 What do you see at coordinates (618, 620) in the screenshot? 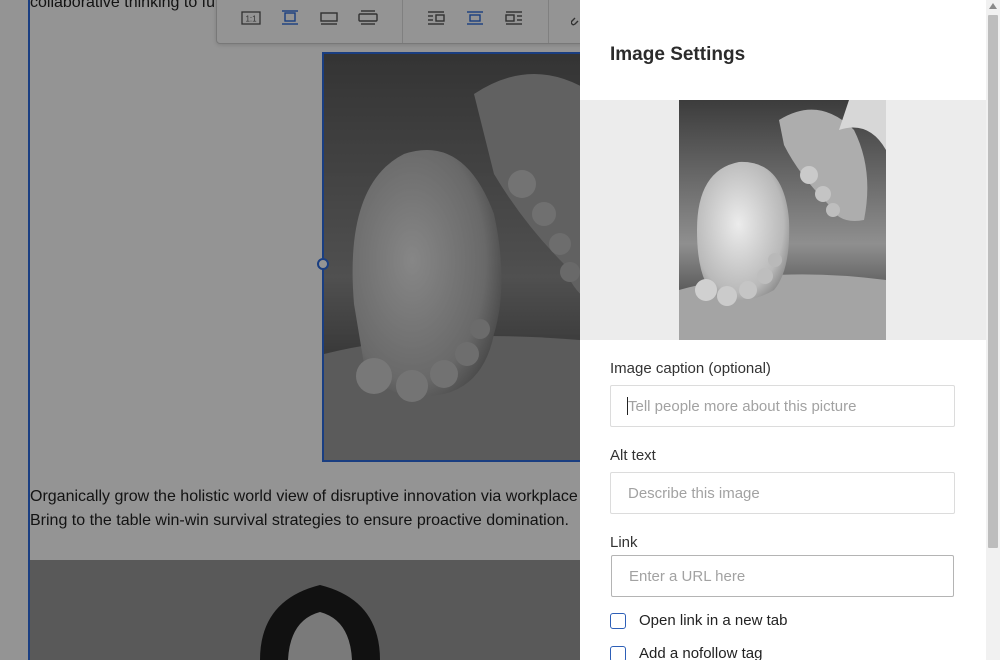
I see `open-new-tab-checkbox` at bounding box center [618, 620].